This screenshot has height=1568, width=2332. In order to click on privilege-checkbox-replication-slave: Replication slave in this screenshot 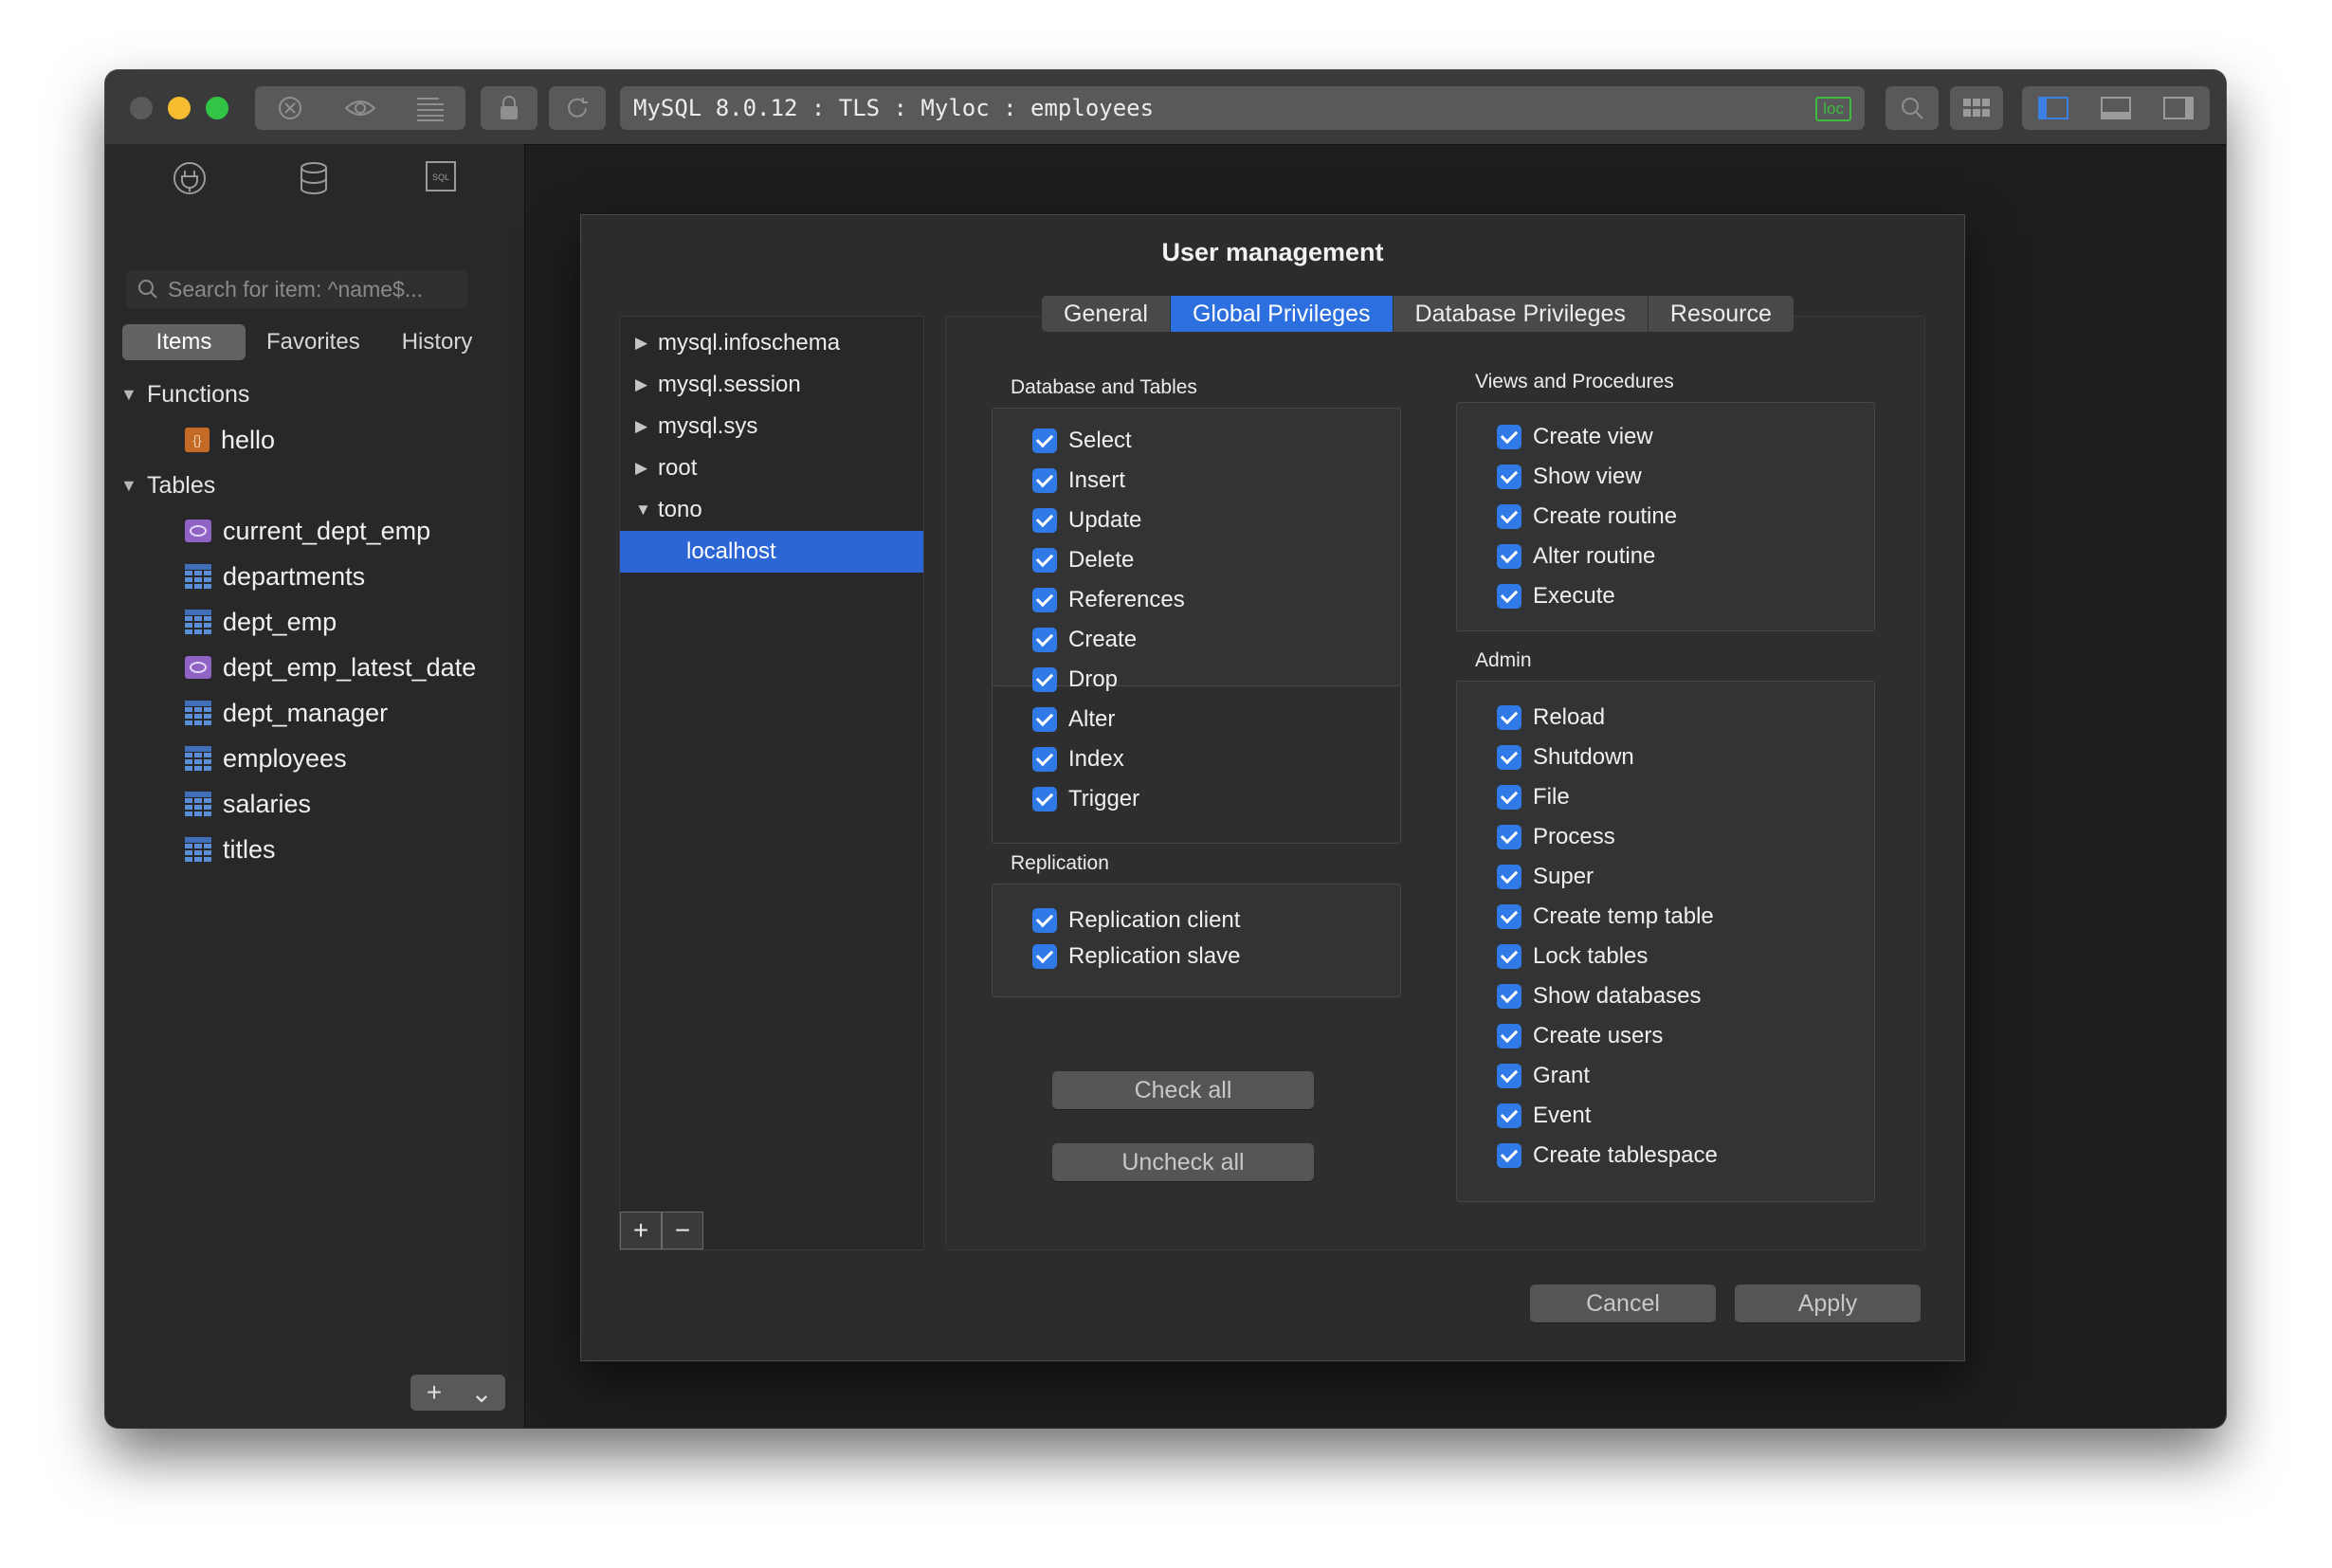, I will do `click(1136, 956)`.